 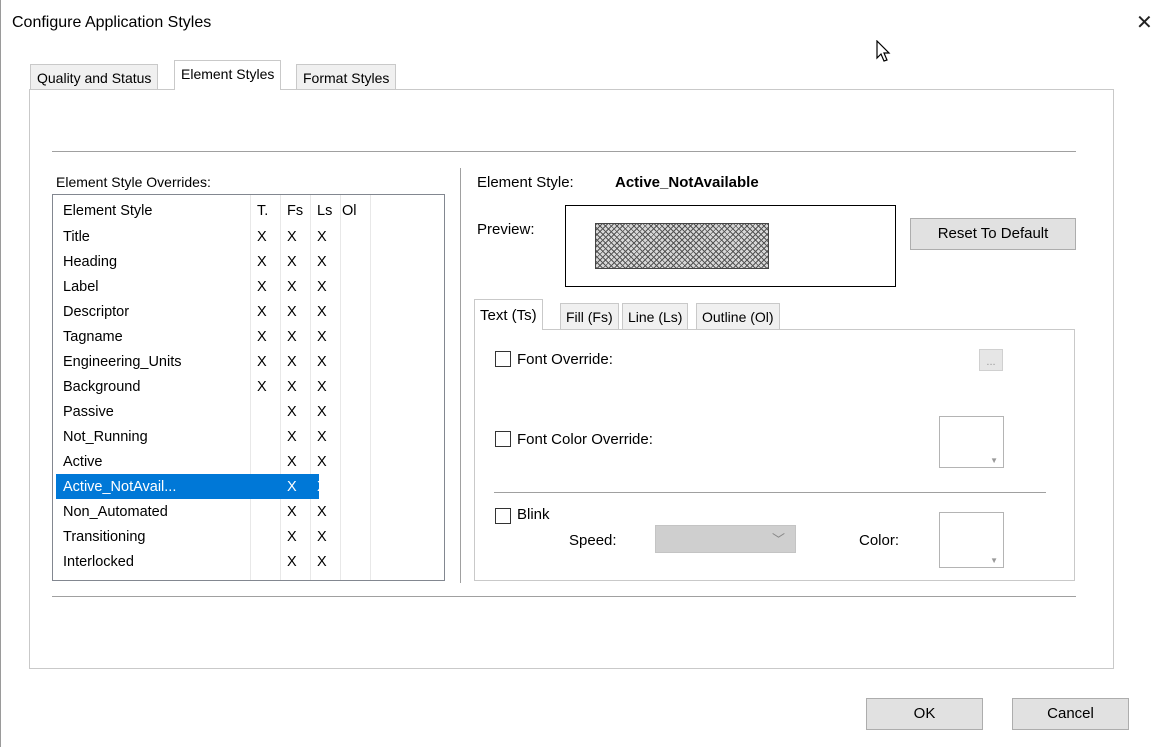 I want to click on cell-element-style: Label, so click(x=81, y=287).